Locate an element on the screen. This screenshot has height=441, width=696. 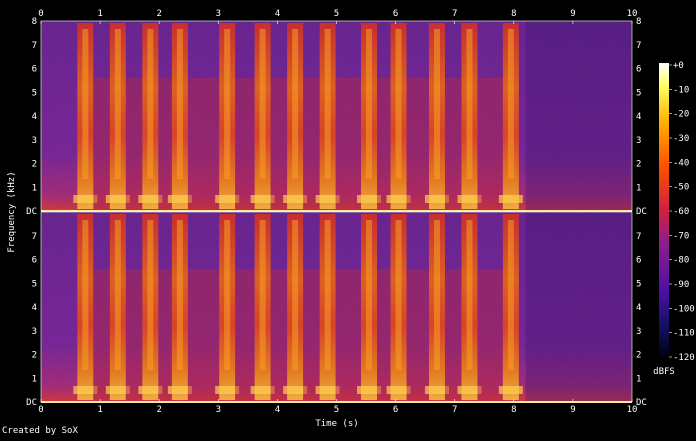
colorbar-tick-label: -70 is located at coordinates (681, 236).